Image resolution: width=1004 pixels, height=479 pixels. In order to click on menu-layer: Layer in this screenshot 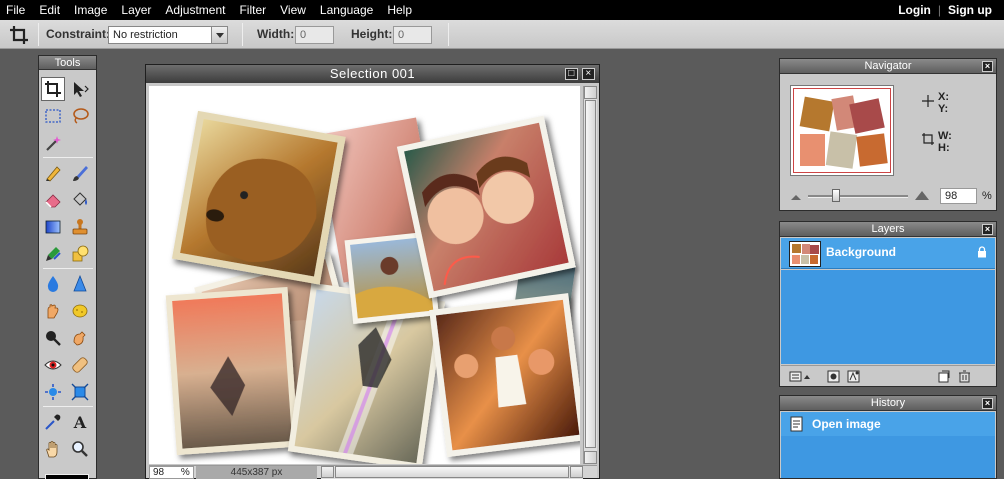, I will do `click(136, 10)`.